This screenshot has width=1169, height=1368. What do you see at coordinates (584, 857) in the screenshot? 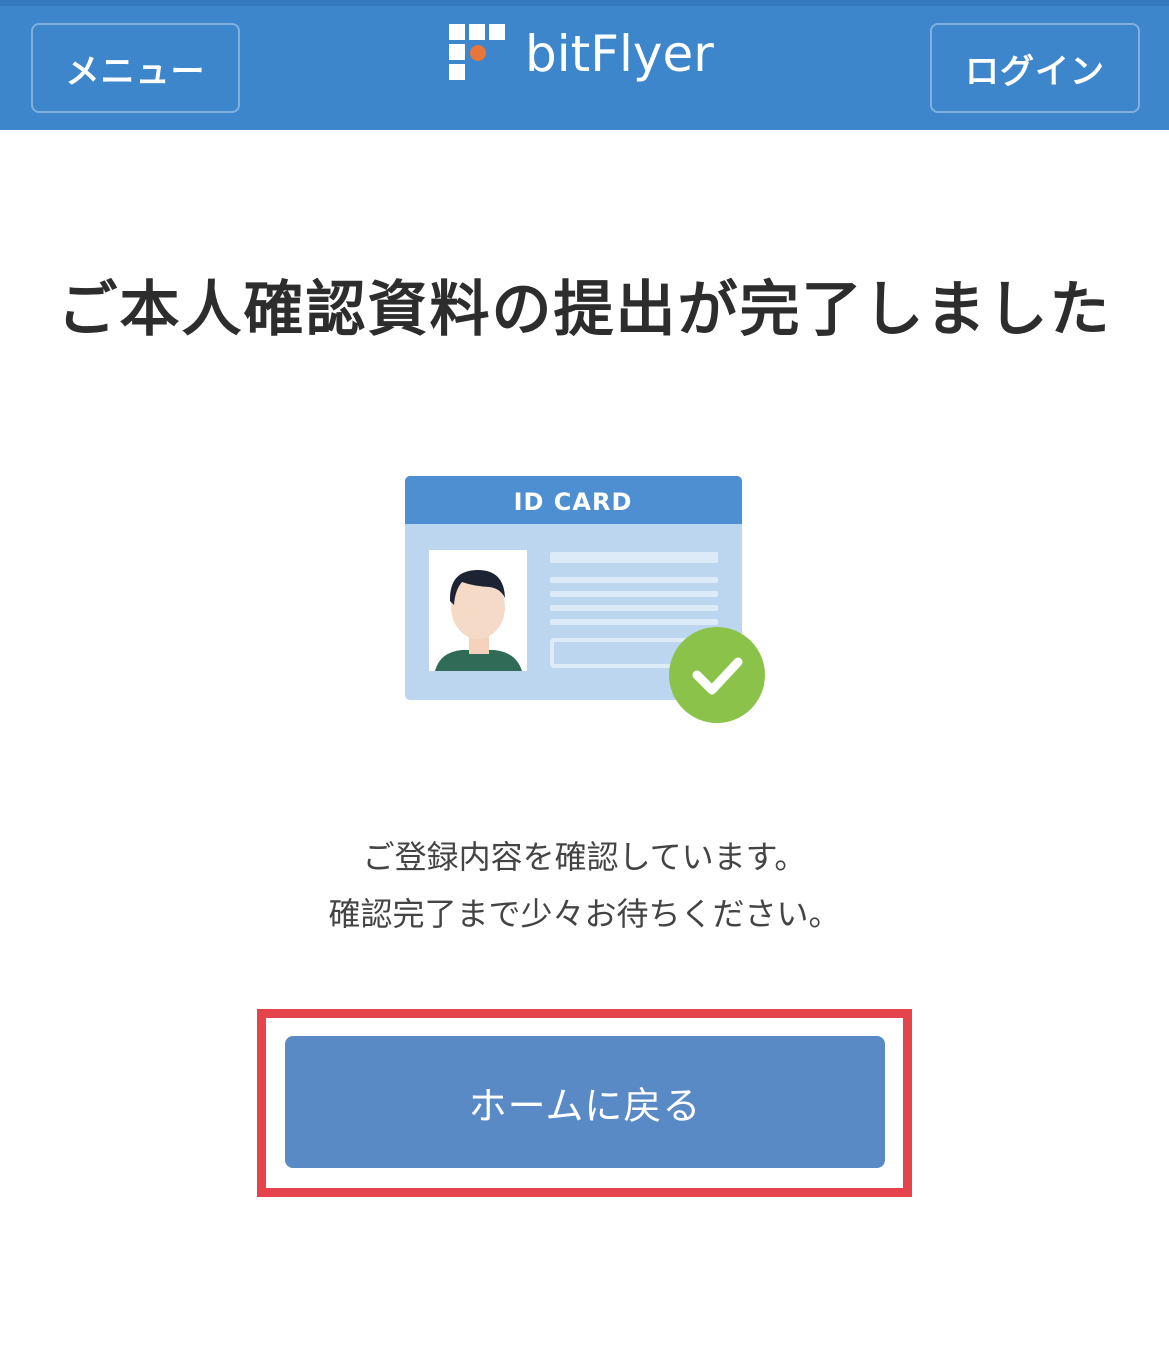
I see `status-message-line1: ご登録内容を確認しています。` at bounding box center [584, 857].